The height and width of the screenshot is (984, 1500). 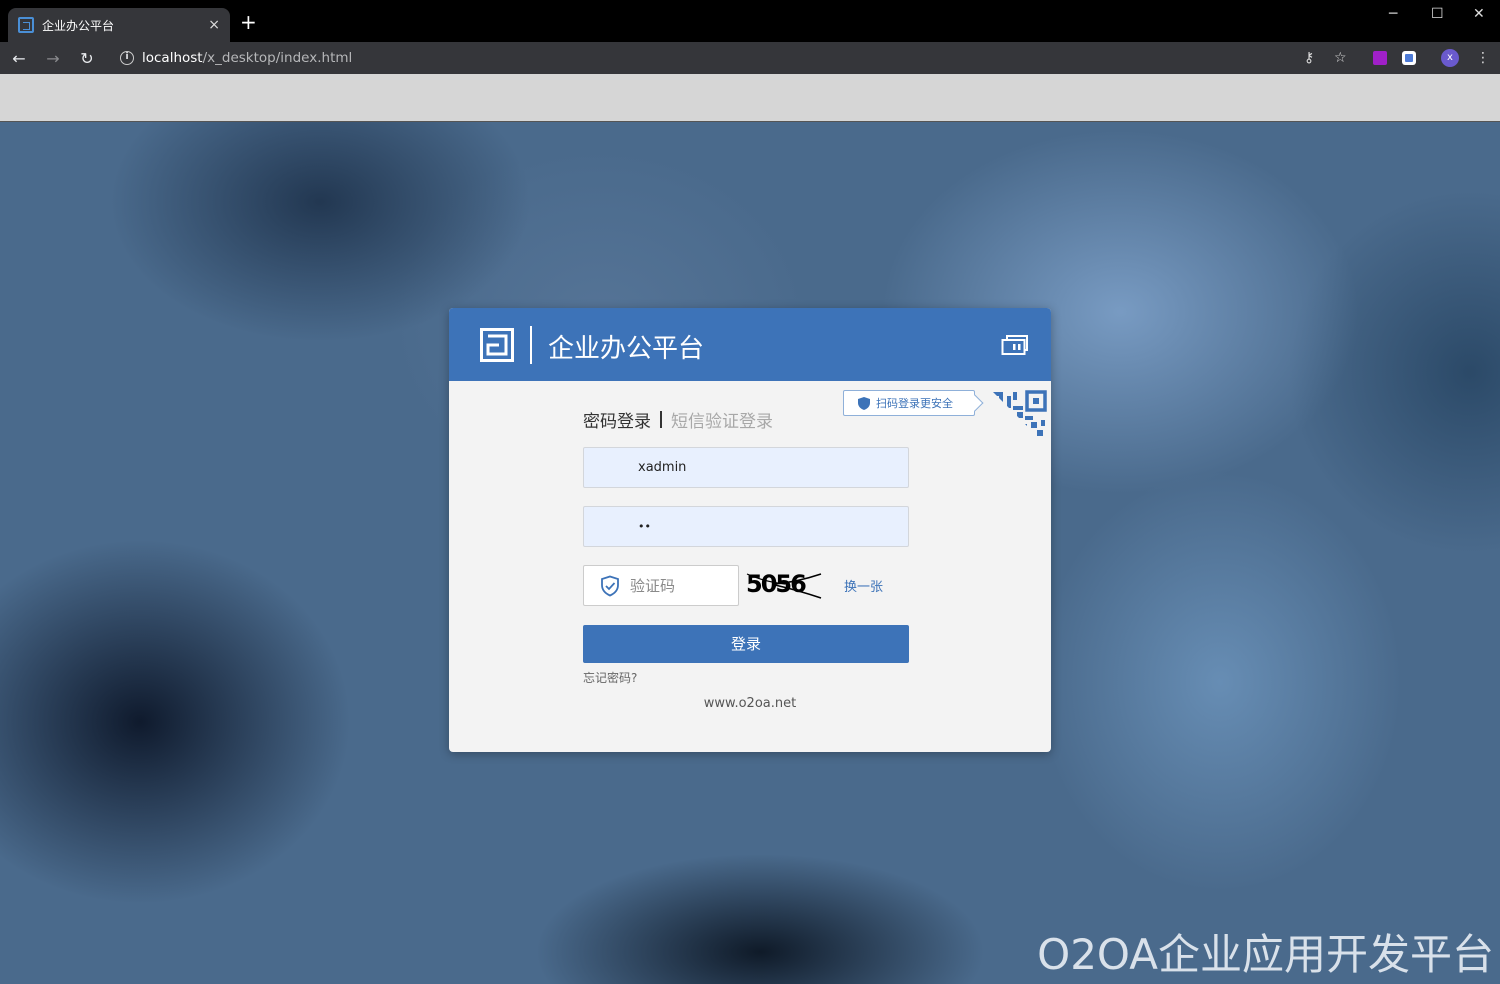 I want to click on close-window-icon: ✕, so click(x=1479, y=14).